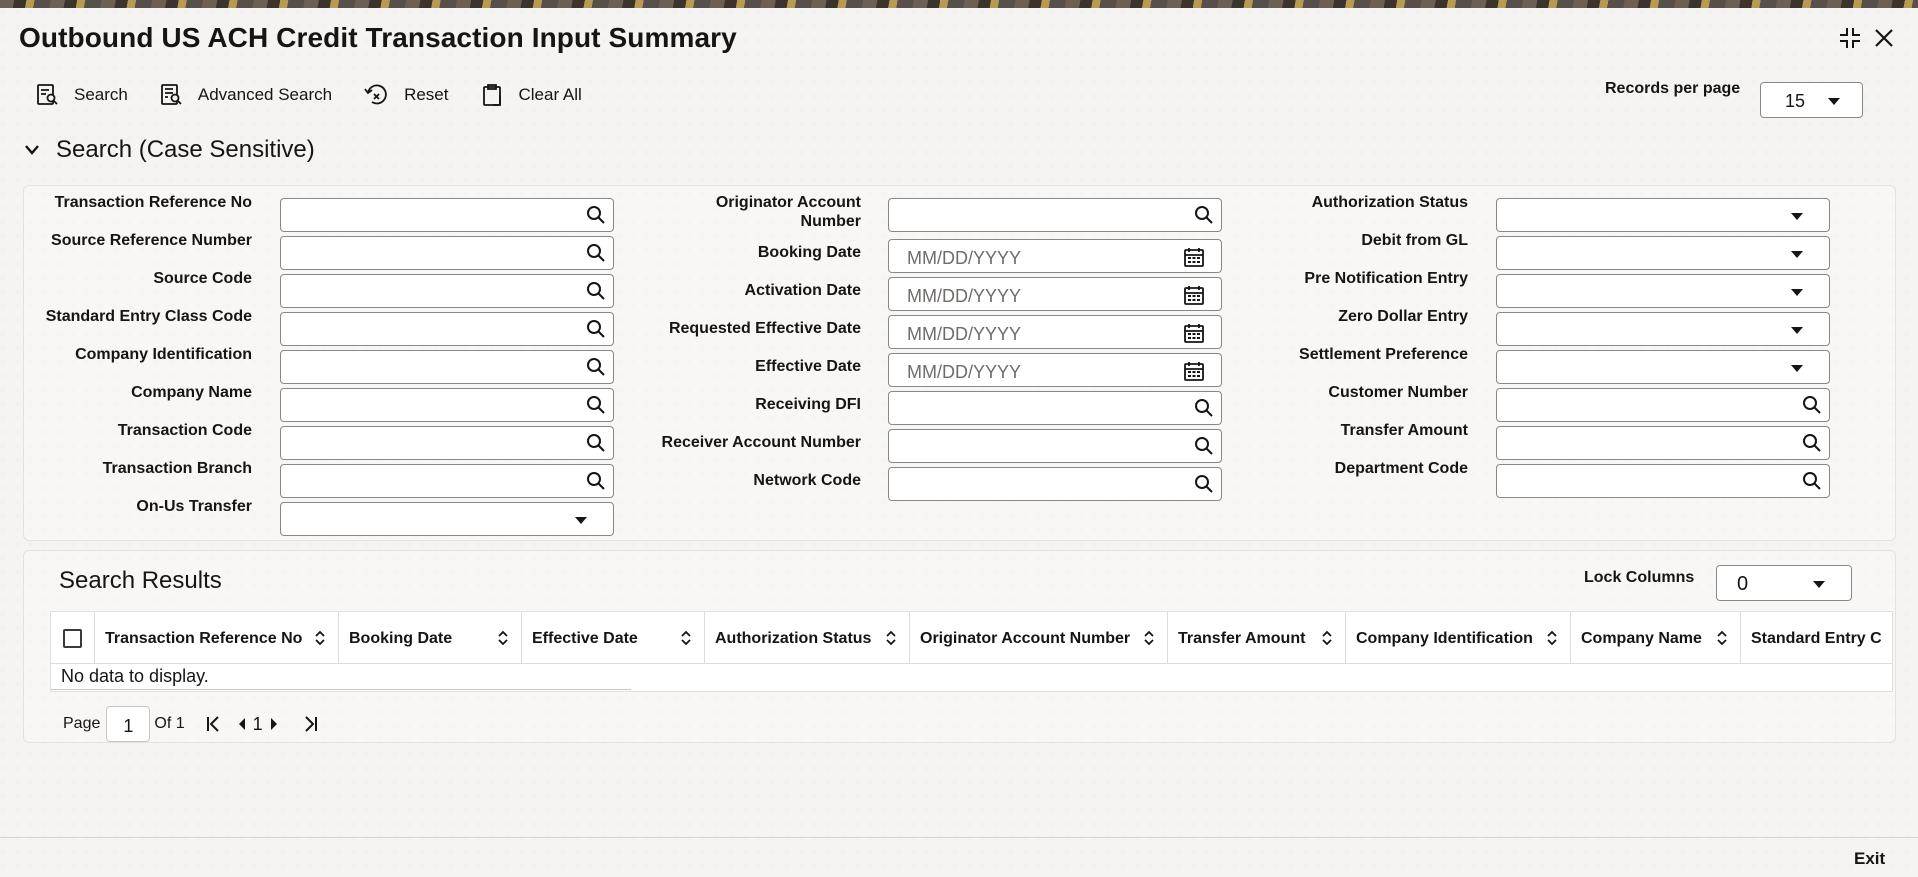 This screenshot has height=877, width=1918. I want to click on search-button: Search, so click(82, 95).